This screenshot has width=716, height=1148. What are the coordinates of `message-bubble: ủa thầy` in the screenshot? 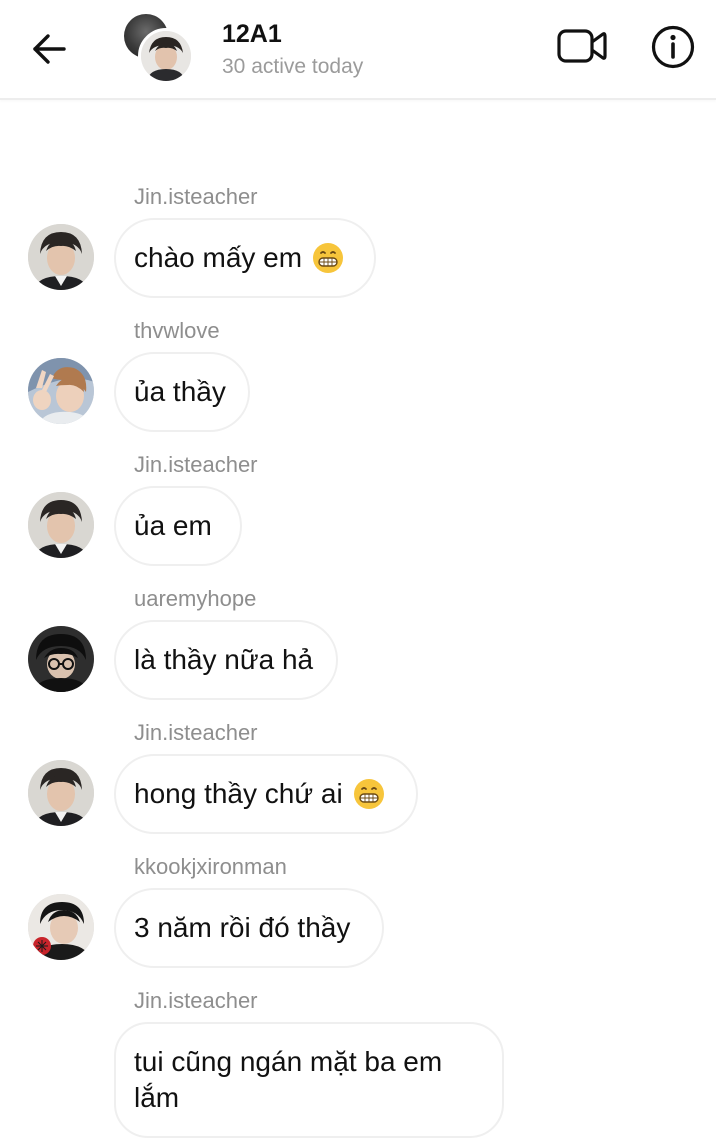 It's located at (182, 392).